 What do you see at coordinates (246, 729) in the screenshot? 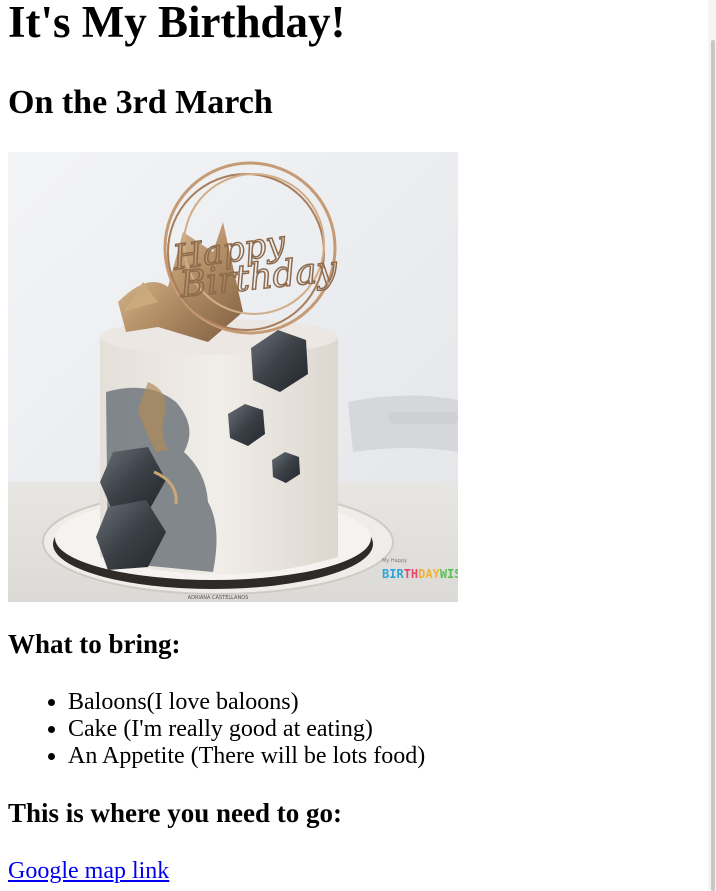
I see `list-item: Cake (I'm really good at eating)` at bounding box center [246, 729].